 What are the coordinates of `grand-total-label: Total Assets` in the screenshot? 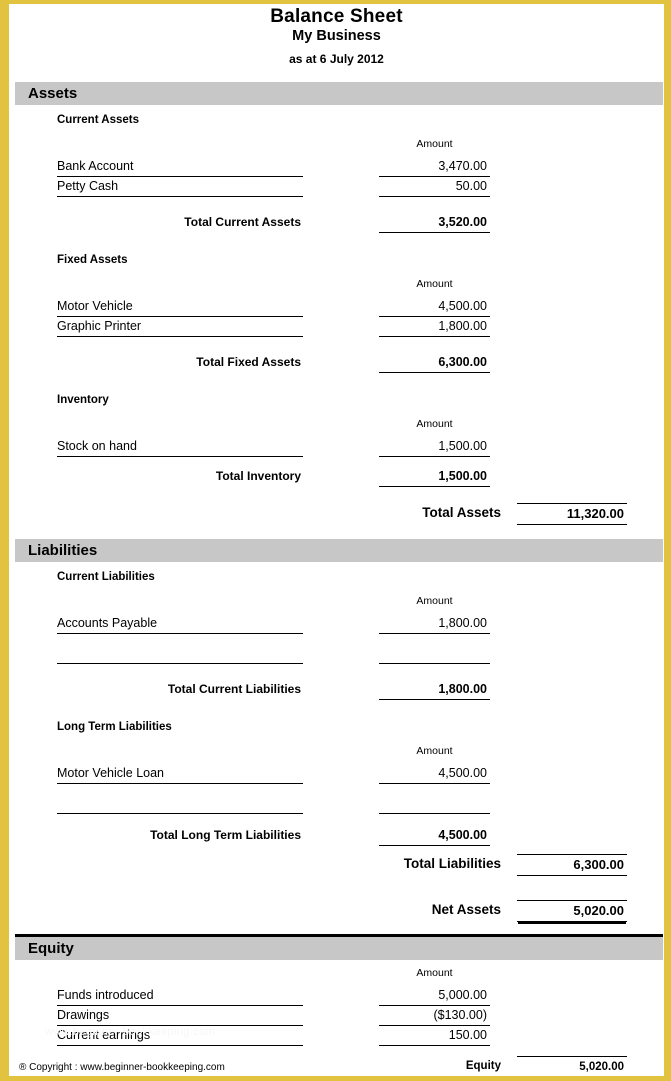 It's located at (461, 512).